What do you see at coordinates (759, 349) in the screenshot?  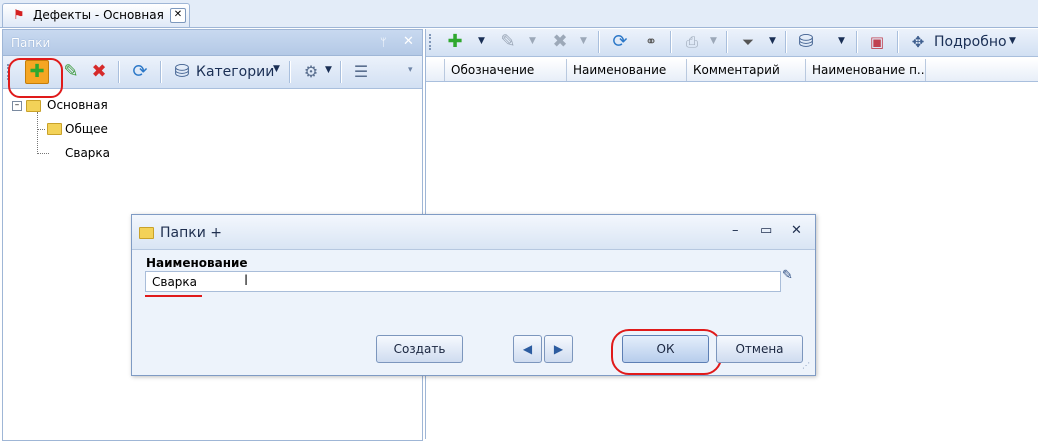 I see `cancel-button: Отмена` at bounding box center [759, 349].